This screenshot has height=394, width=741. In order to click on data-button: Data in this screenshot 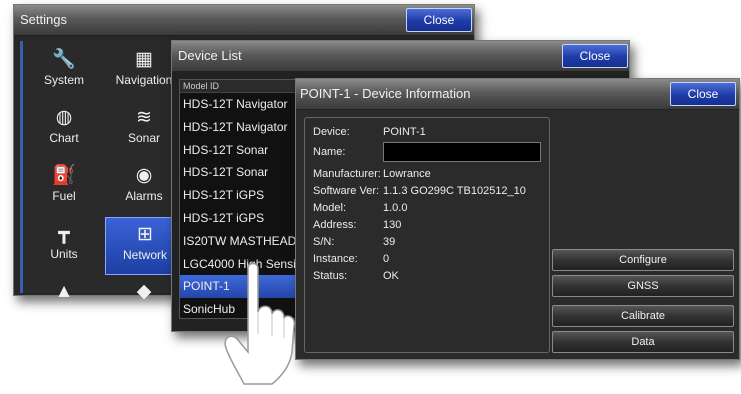, I will do `click(643, 342)`.